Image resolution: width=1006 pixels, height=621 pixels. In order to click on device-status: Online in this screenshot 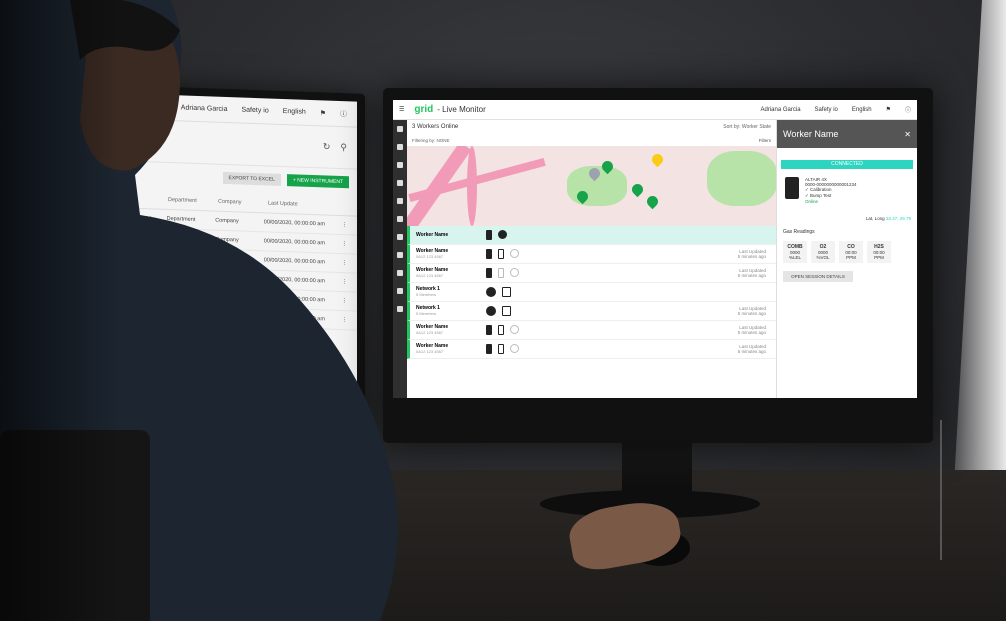, I will do `click(812, 201)`.